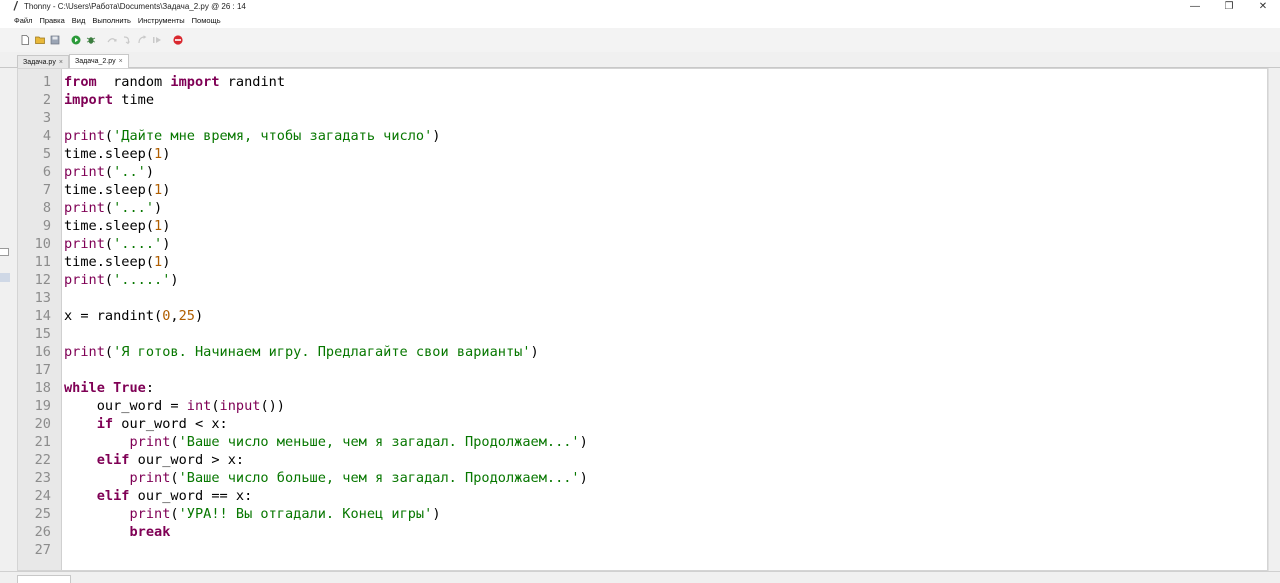  Describe the element at coordinates (665, 406) in the screenshot. I see `code-line: our_word = int(input())` at that location.